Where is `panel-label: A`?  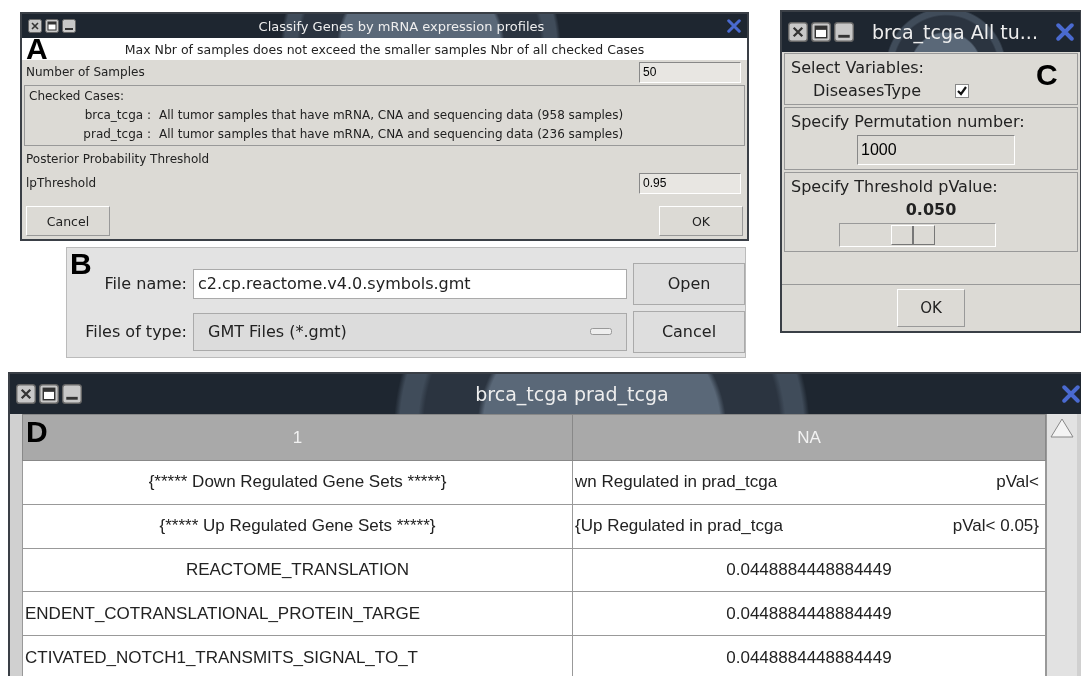 panel-label: A is located at coordinates (37, 49).